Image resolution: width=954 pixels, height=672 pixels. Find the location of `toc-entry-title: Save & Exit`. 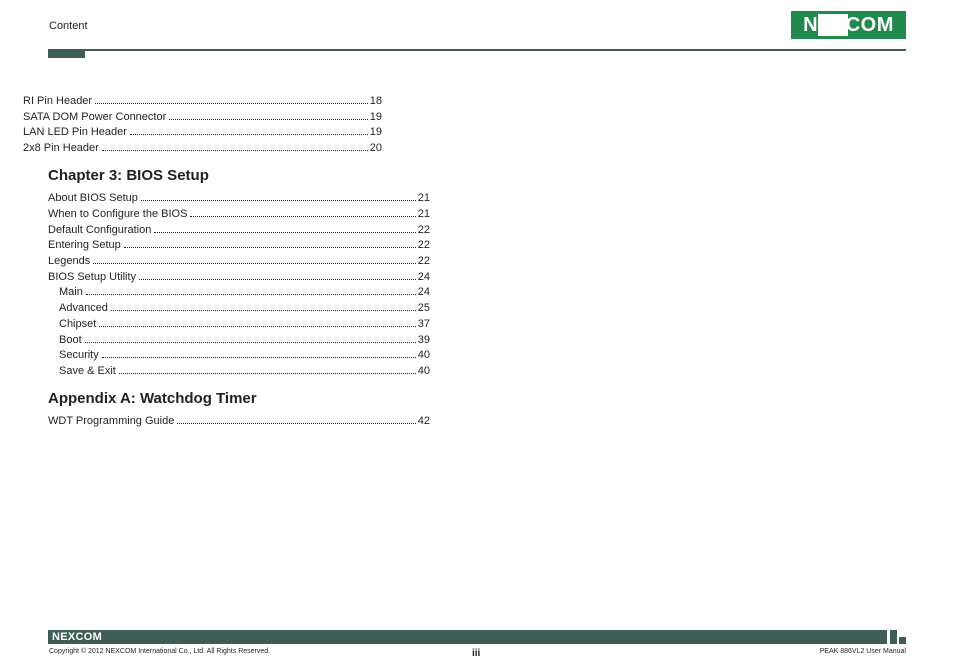

toc-entry-title: Save & Exit is located at coordinates (87, 371).